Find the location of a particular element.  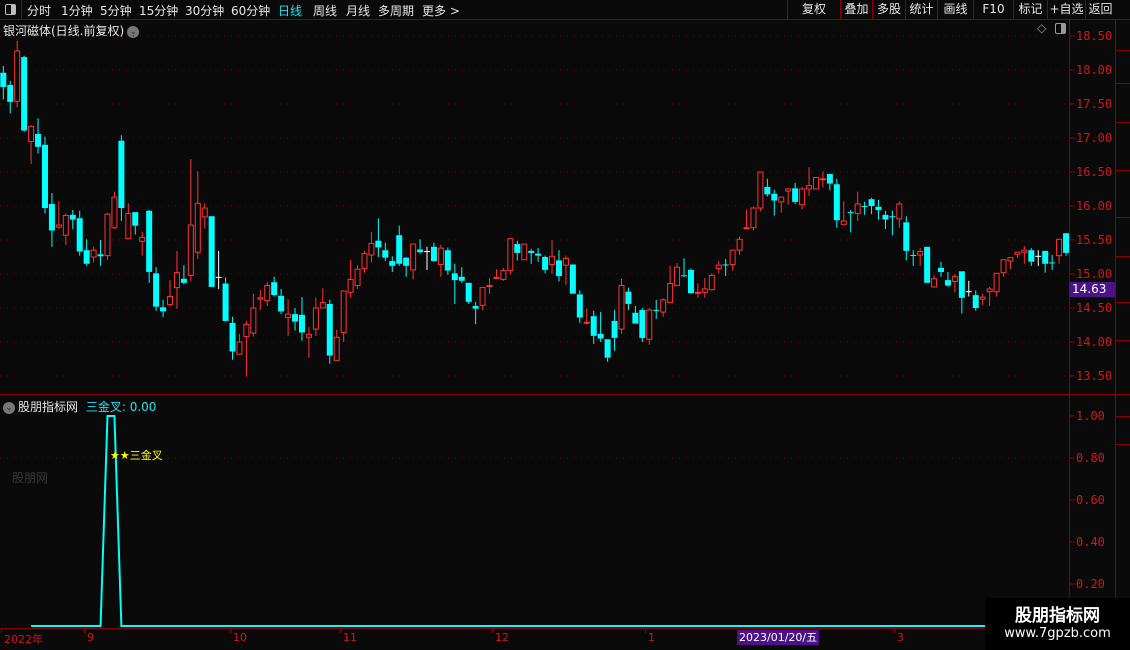

date-axis: 2022年 9 10 11 12 1 3 2023/01/20/五 is located at coordinates (535, 637).